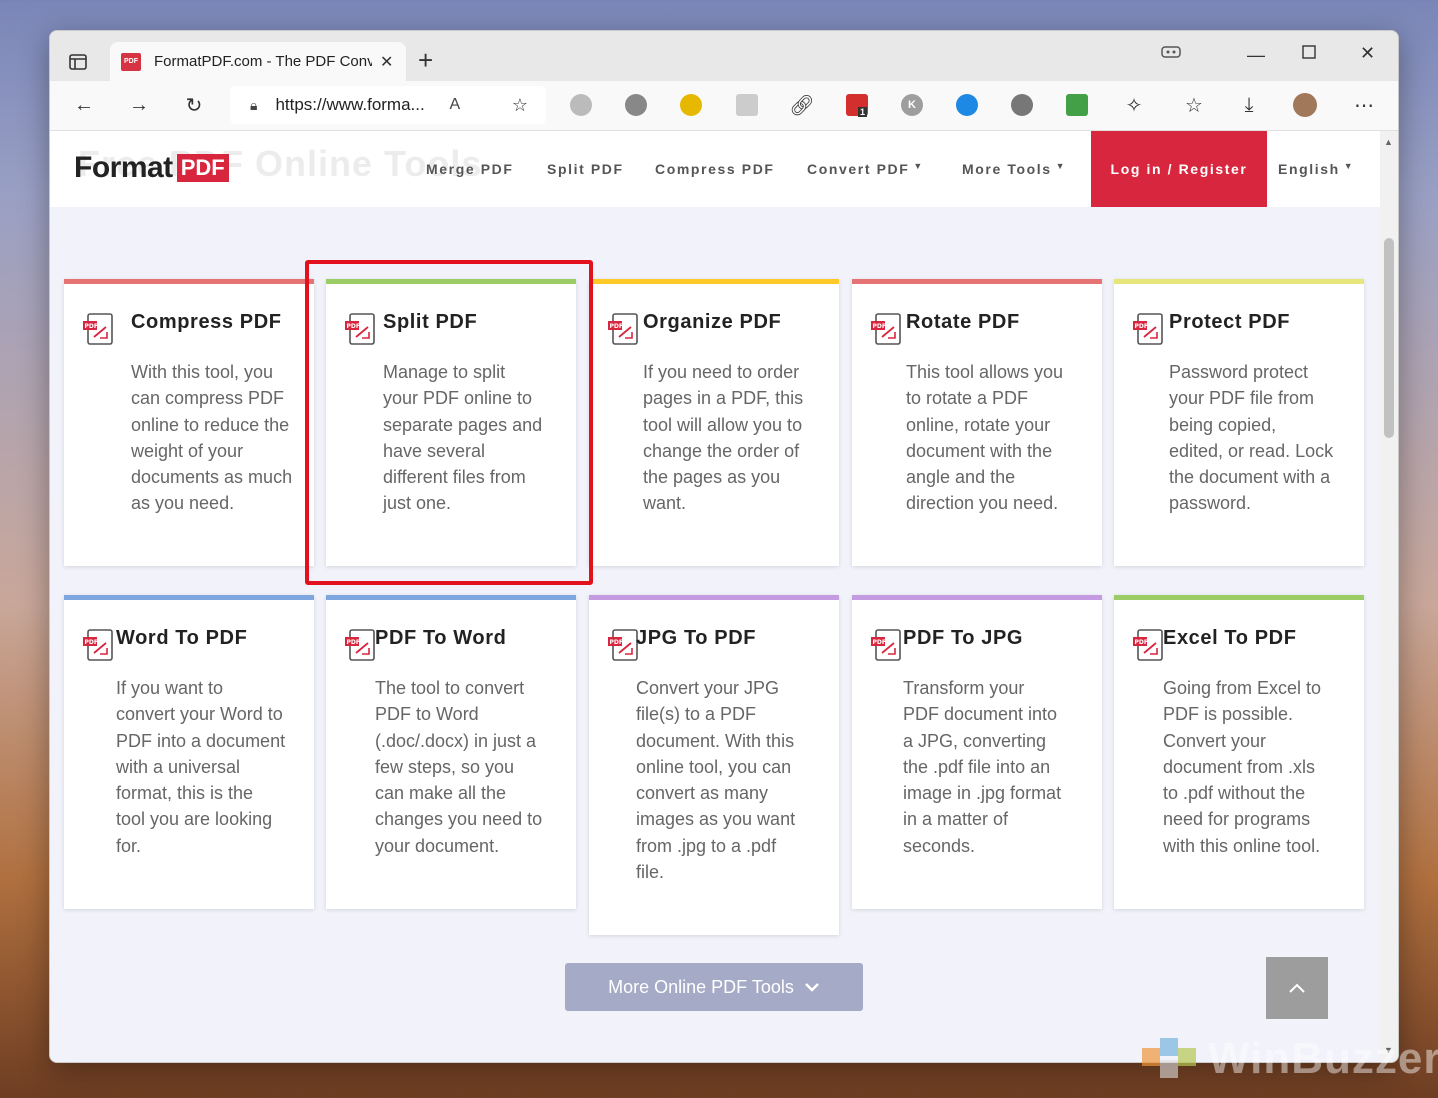  I want to click on logo-badge: PDF, so click(202, 168).